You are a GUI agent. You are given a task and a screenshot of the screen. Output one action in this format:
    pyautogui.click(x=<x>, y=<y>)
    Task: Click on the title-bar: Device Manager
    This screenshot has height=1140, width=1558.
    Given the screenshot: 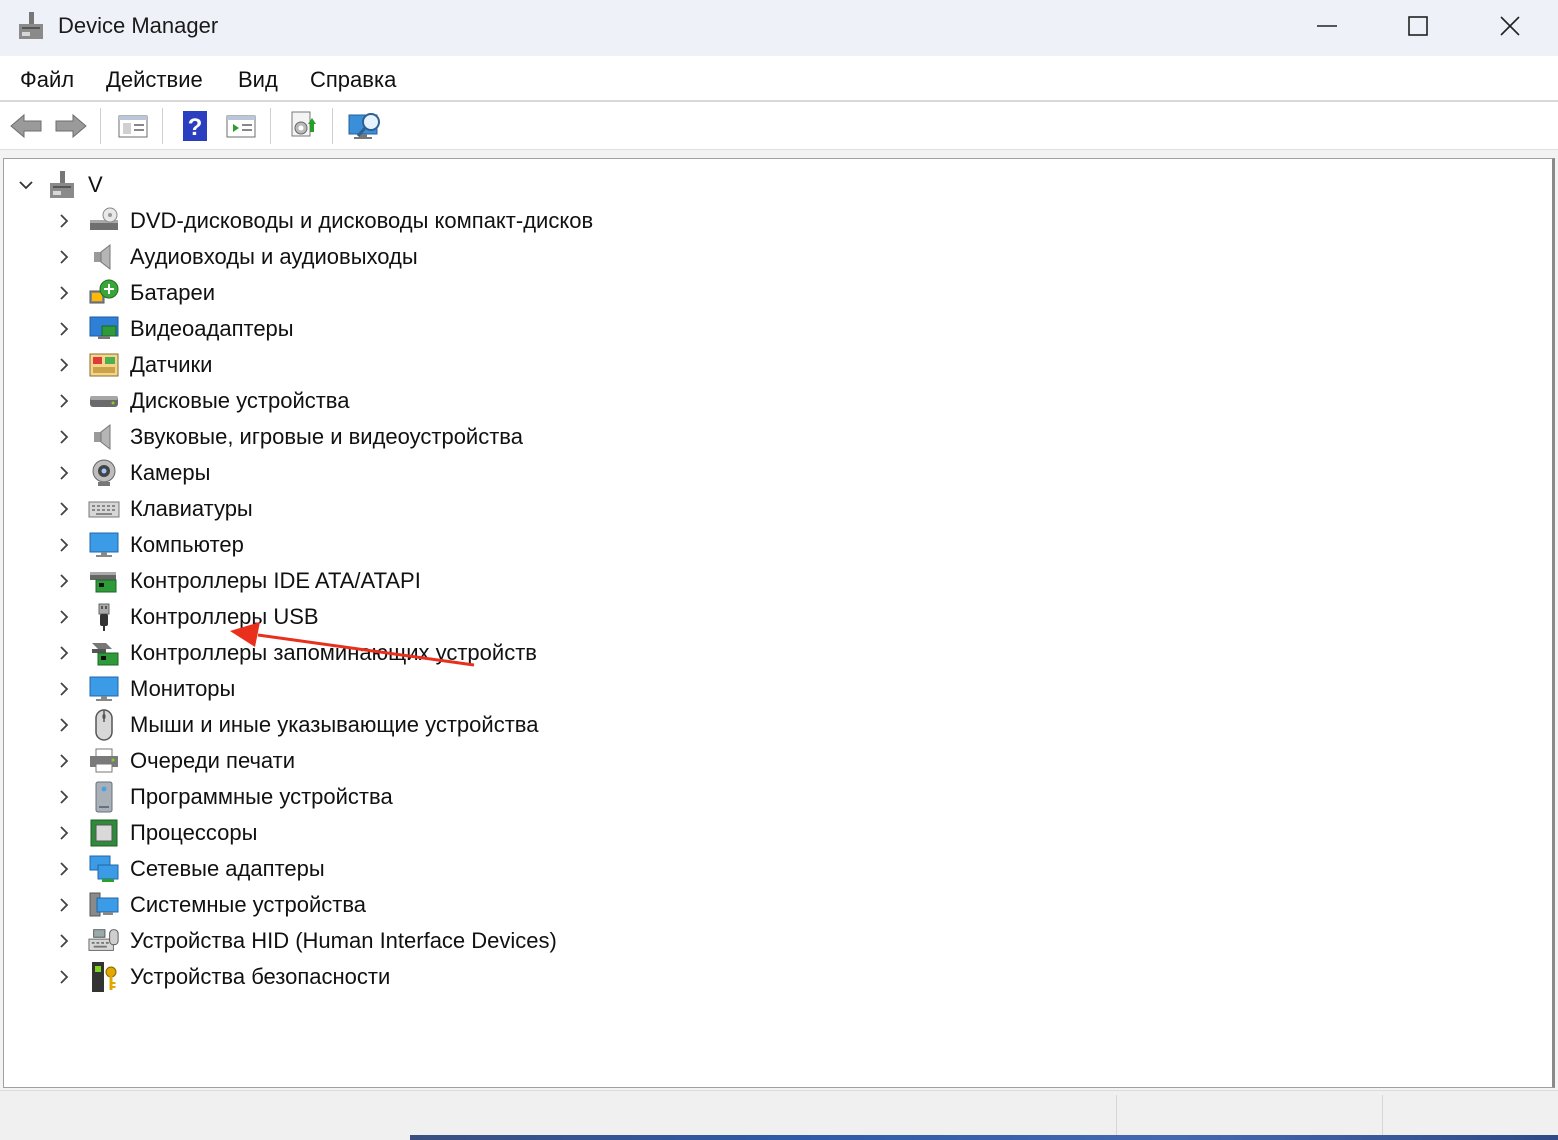 What is the action you would take?
    pyautogui.click(x=779, y=28)
    